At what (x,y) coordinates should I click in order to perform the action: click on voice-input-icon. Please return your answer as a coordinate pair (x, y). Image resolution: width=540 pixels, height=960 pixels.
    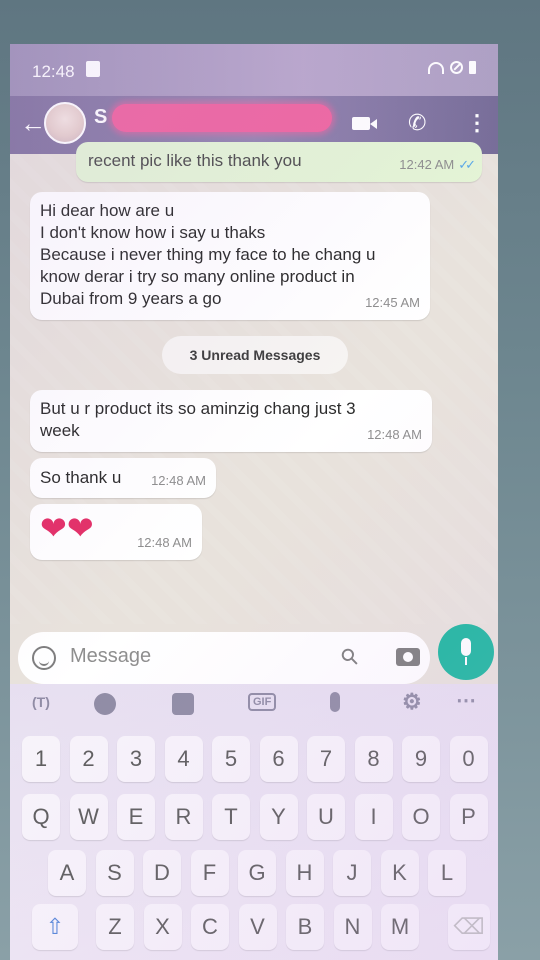
    Looking at the image, I should click on (335, 702).